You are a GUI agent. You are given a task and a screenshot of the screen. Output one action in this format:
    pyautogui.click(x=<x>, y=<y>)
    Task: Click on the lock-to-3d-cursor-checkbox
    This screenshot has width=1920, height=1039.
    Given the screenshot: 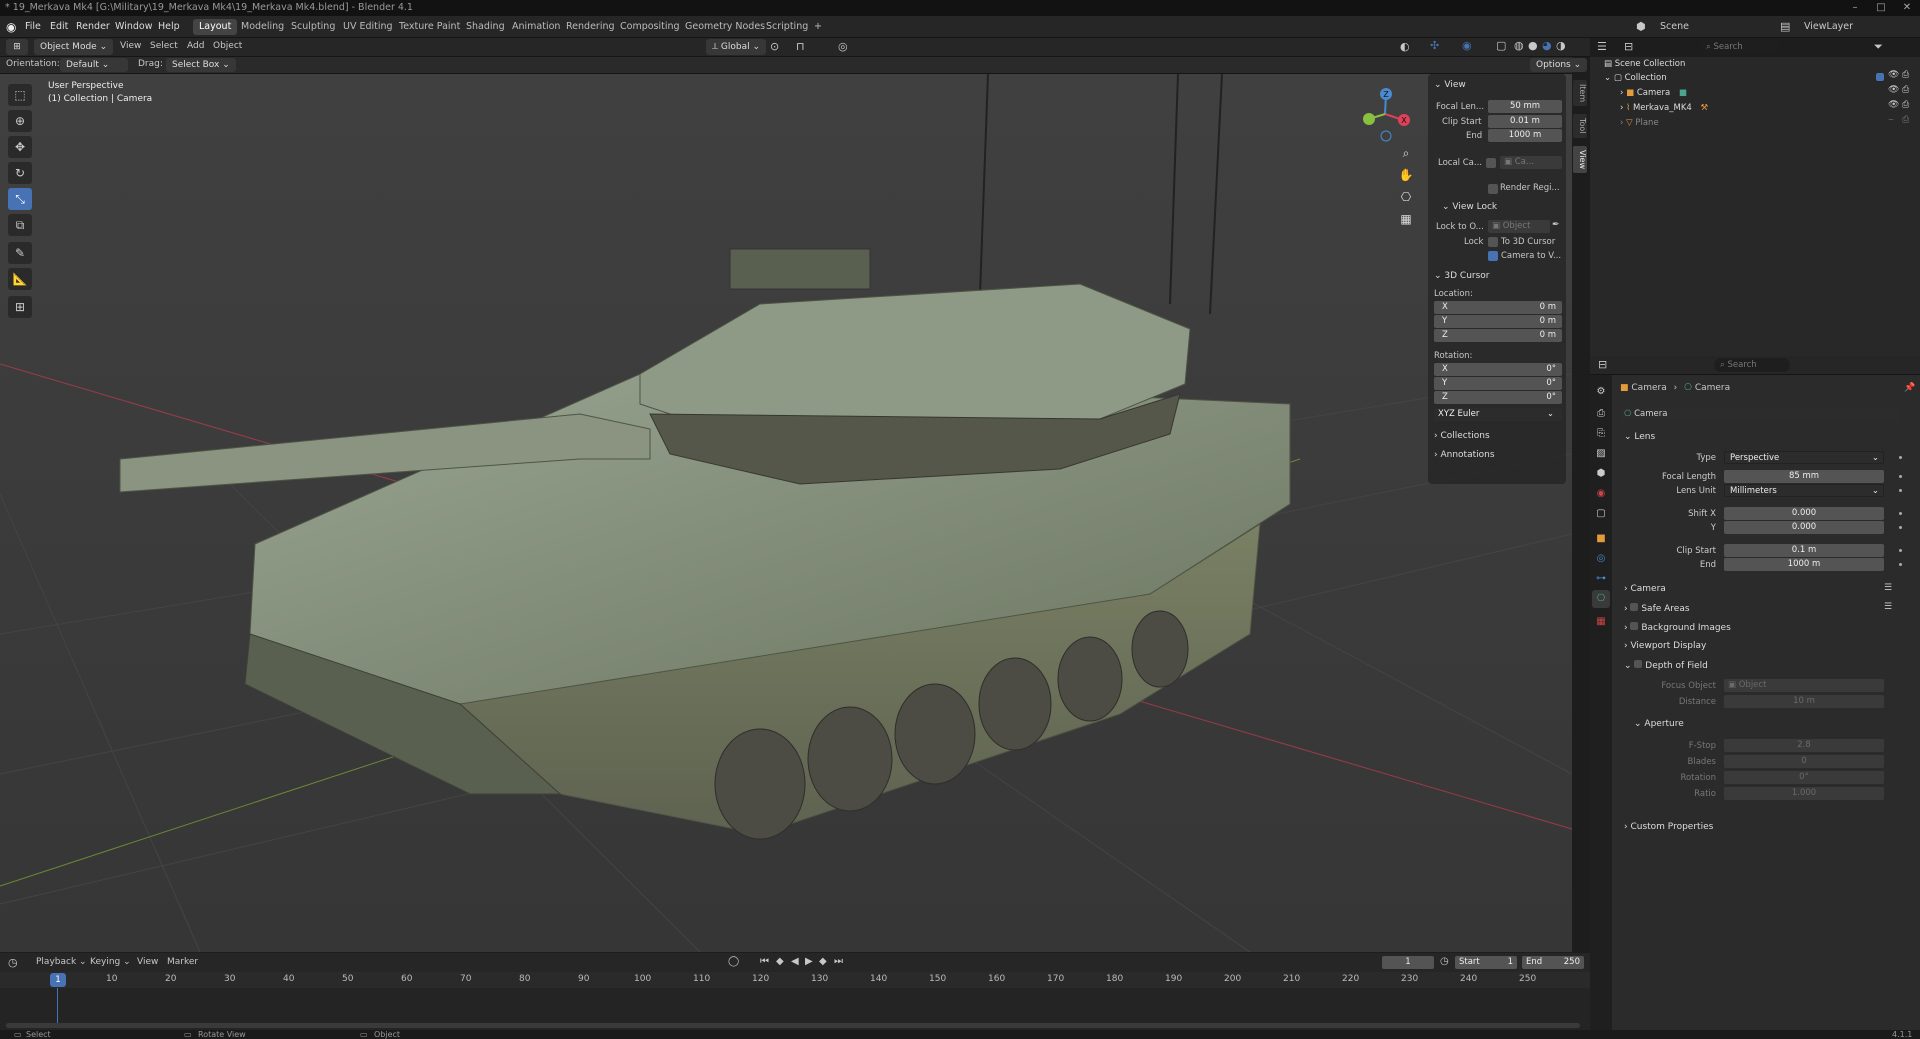 What is the action you would take?
    pyautogui.click(x=1493, y=242)
    